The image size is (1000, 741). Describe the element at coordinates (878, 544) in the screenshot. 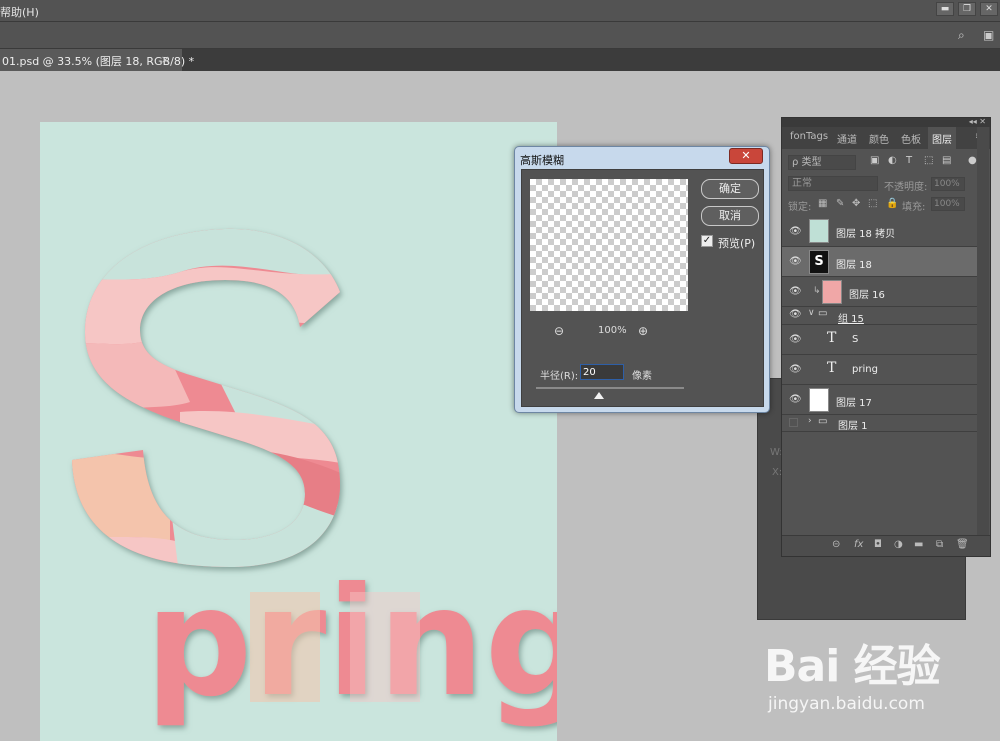

I see `mask-icon: ◘` at that location.